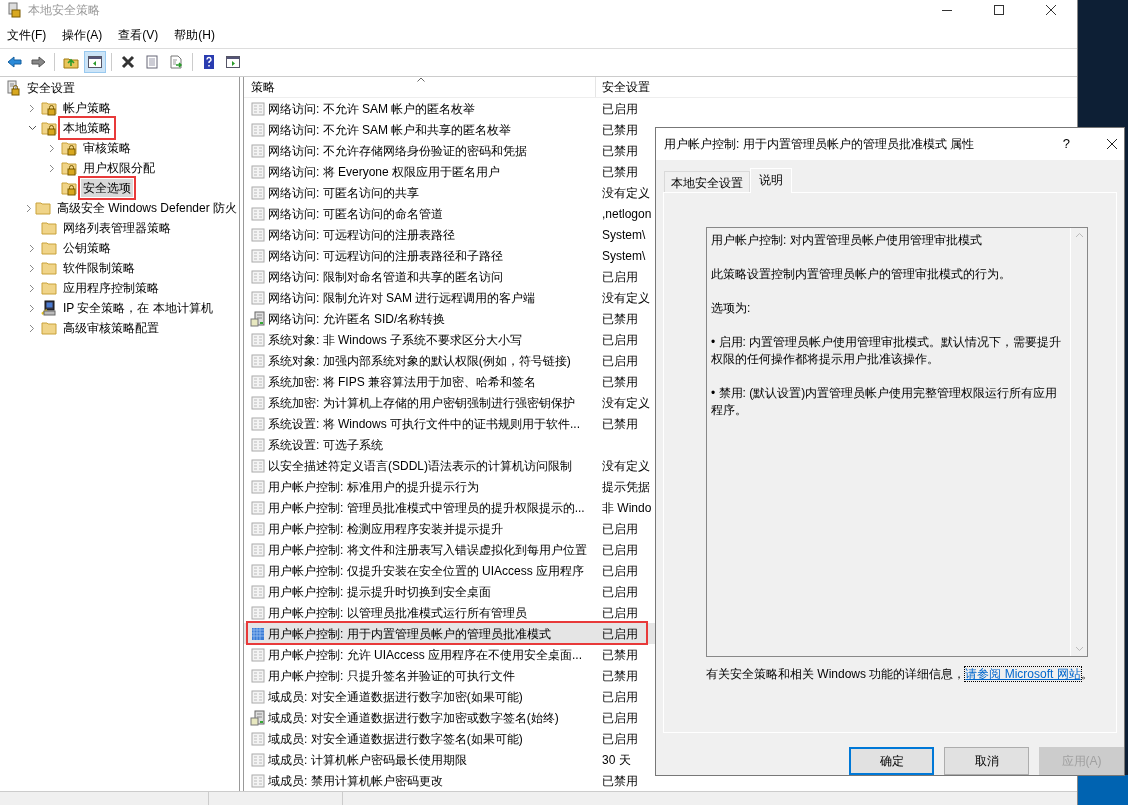  Describe the element at coordinates (887, 351) in the screenshot. I see `description-text: • 启用: 内置管理员帐户使用管理审批模式。默认情况下，需要提升权限的任何操作都将提示用户批准该操作。` at that location.